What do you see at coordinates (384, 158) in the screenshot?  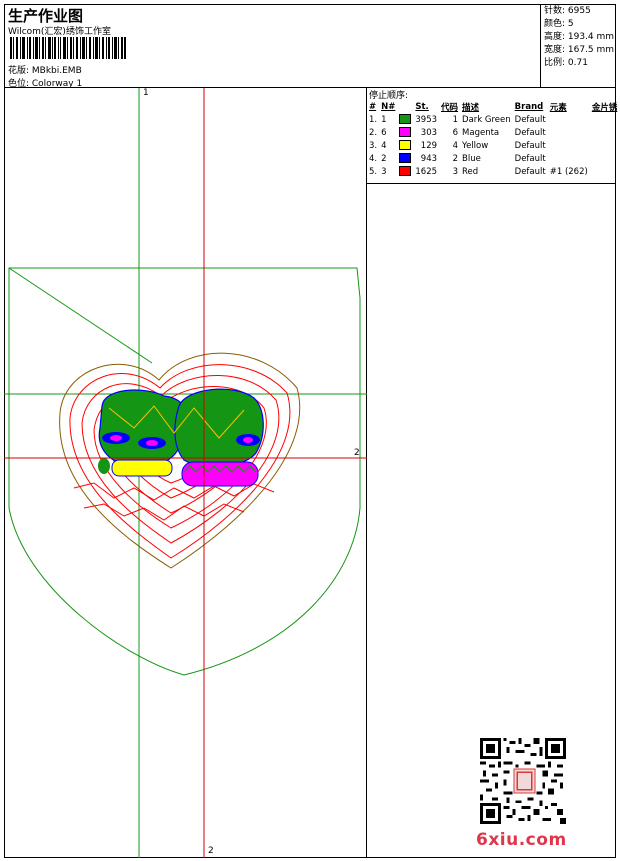 I see `needle-number: 2` at bounding box center [384, 158].